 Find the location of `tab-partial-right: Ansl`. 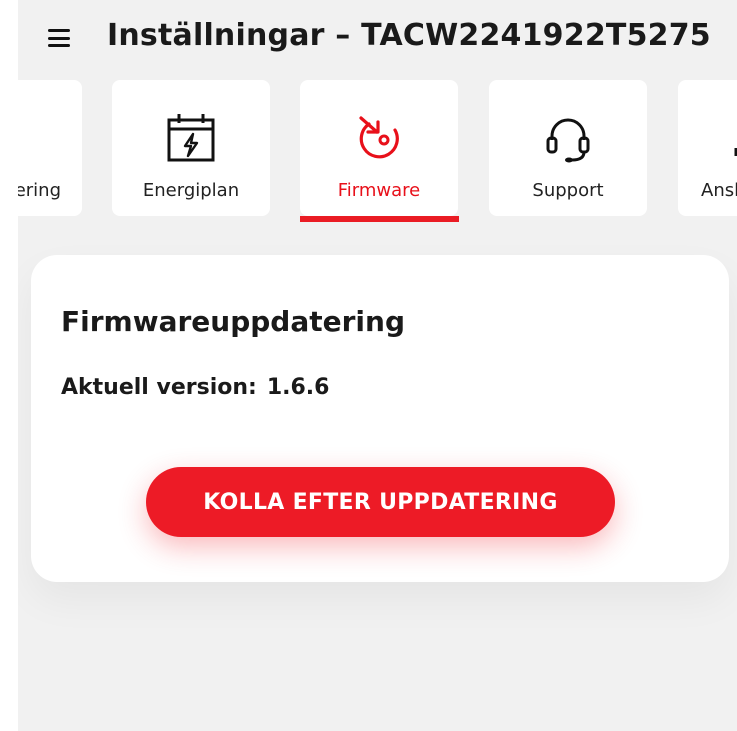

tab-partial-right: Ansl is located at coordinates (707, 148).